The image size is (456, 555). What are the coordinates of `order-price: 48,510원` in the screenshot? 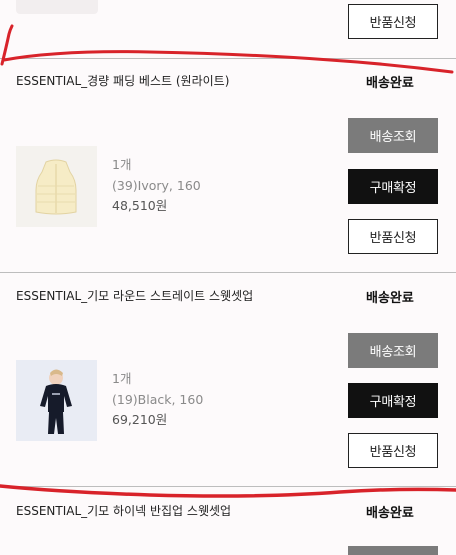 It's located at (140, 205).